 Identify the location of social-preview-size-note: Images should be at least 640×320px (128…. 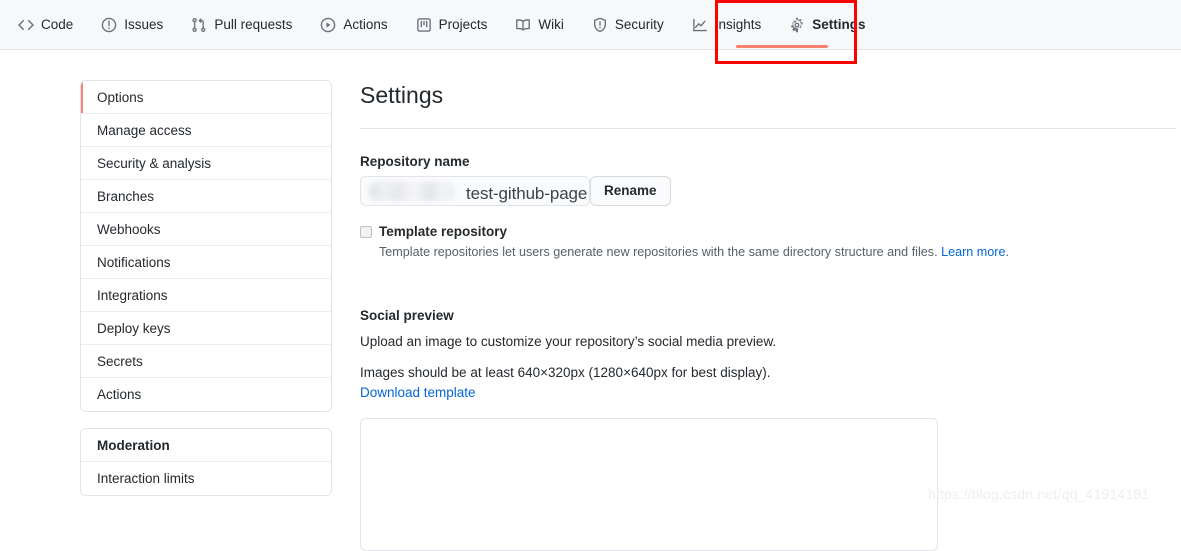
(565, 372).